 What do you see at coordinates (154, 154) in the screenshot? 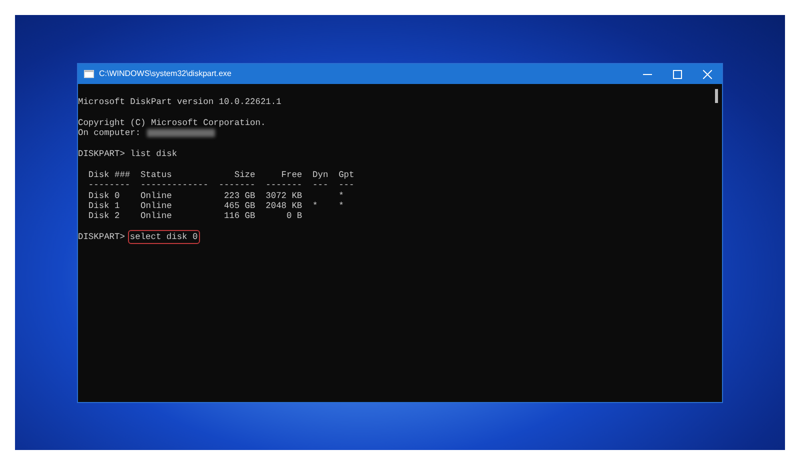
I see `command-text: list disk` at bounding box center [154, 154].